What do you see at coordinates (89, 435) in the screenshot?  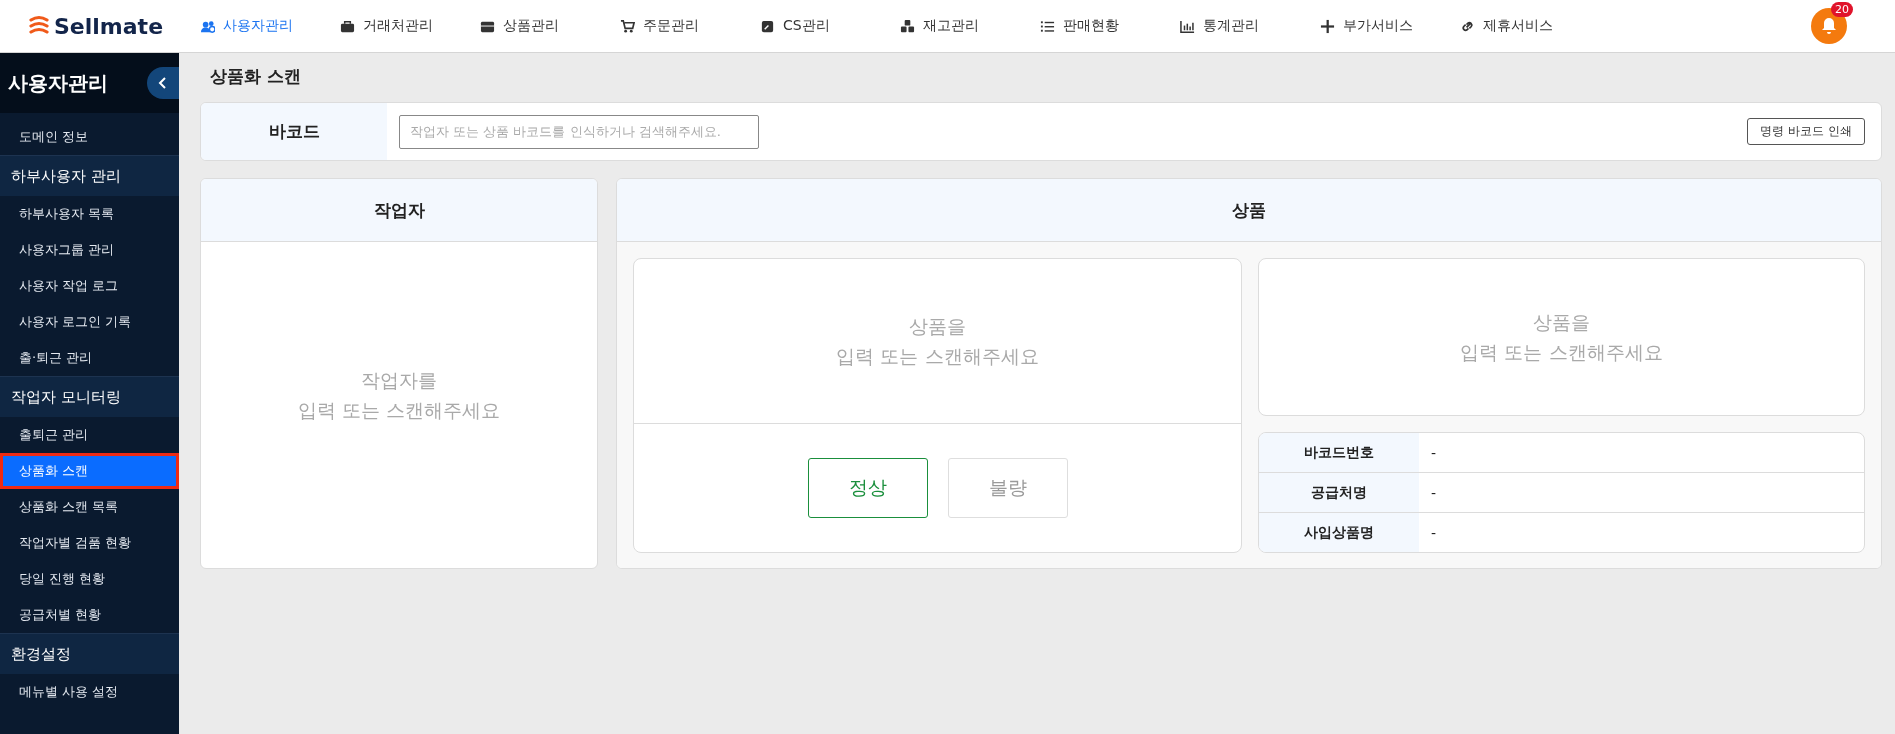 I see `sidebar-item: 출퇴근 관리` at bounding box center [89, 435].